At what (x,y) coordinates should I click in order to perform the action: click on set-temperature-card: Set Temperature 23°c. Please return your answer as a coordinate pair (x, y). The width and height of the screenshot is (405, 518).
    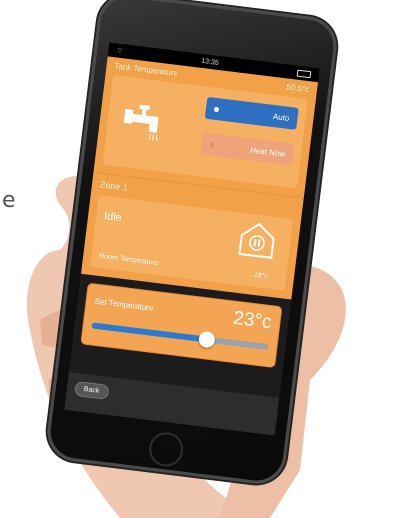
    Looking at the image, I should click on (181, 325).